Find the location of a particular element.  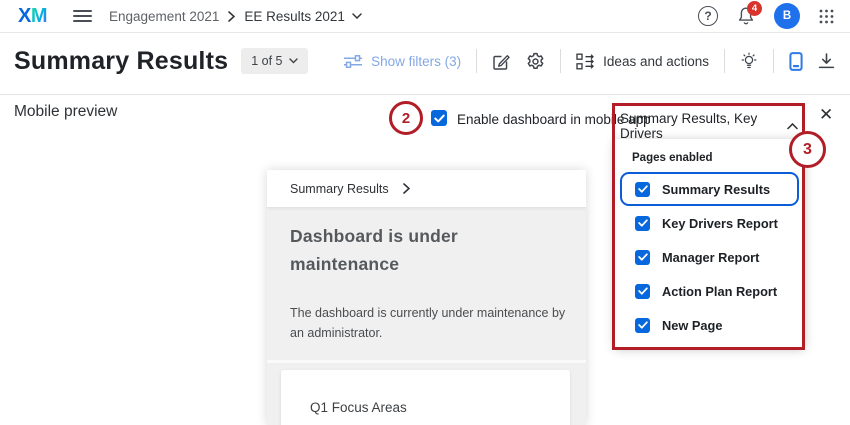

xm-logo-x: X is located at coordinates (24, 15).